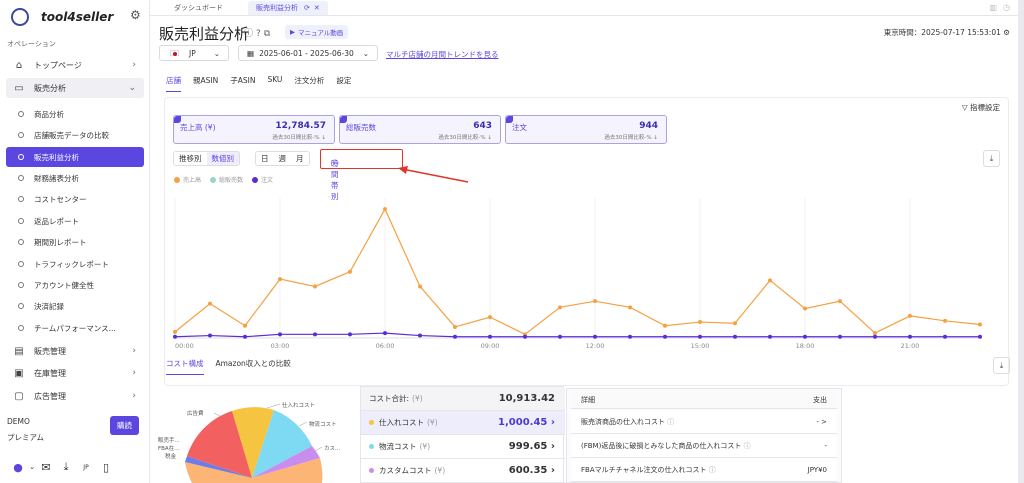  What do you see at coordinates (75, 114) in the screenshot?
I see `sub-item-product: 商品分析` at bounding box center [75, 114].